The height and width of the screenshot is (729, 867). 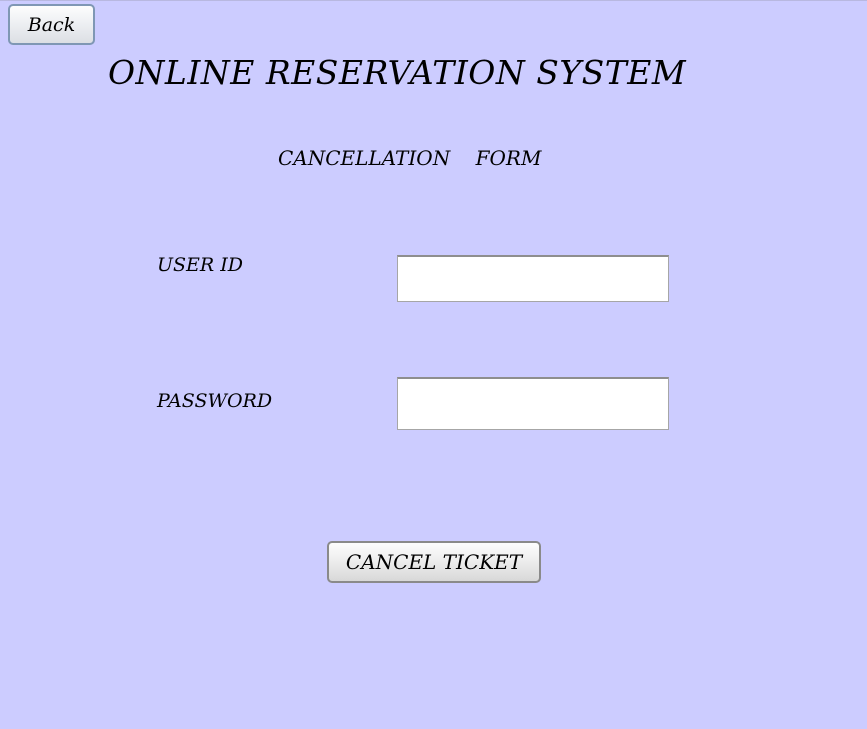 I want to click on user-id-label: USER ID, so click(x=200, y=265).